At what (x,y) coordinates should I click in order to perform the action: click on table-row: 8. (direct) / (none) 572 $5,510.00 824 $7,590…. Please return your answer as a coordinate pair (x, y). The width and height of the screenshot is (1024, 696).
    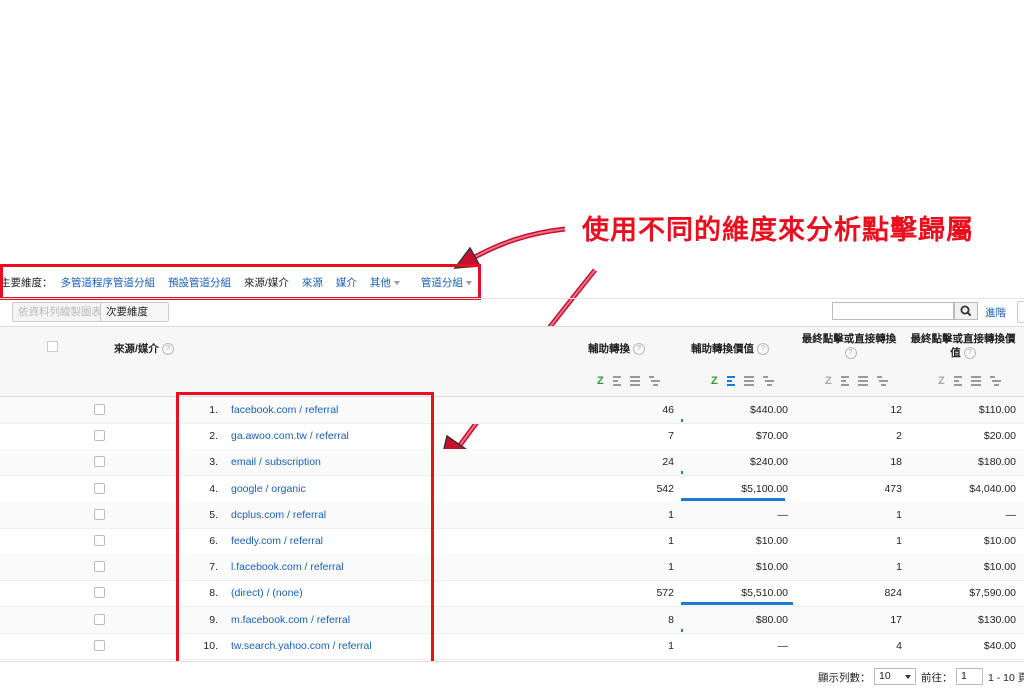
    Looking at the image, I should click on (512, 594).